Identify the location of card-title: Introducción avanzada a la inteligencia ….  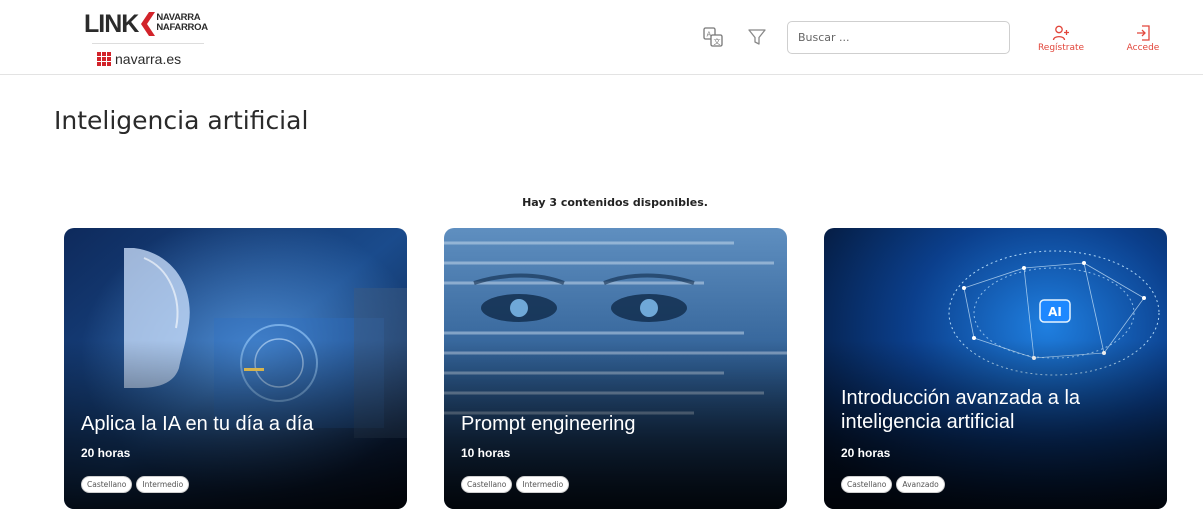
(961, 410).